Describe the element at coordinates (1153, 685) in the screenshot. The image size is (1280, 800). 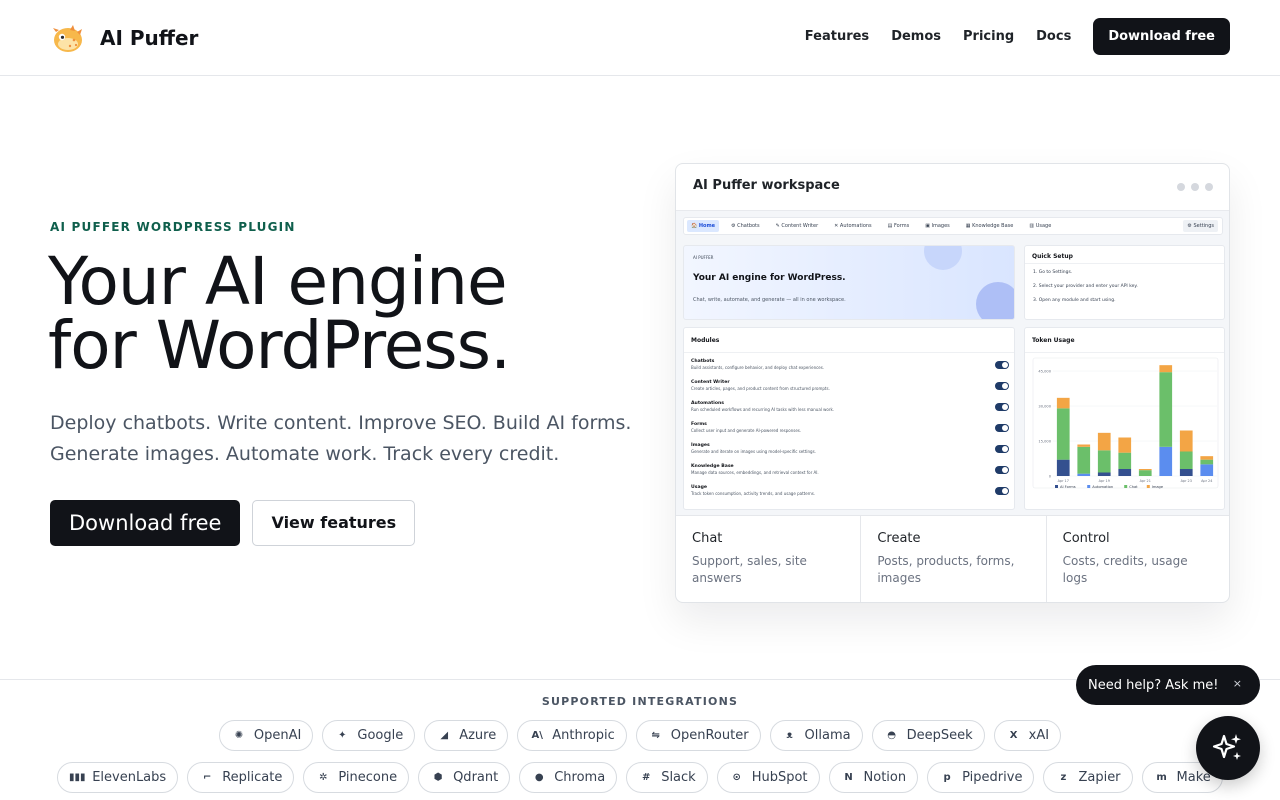
I see `help-bubble-text: Need help? Ask me!` at that location.